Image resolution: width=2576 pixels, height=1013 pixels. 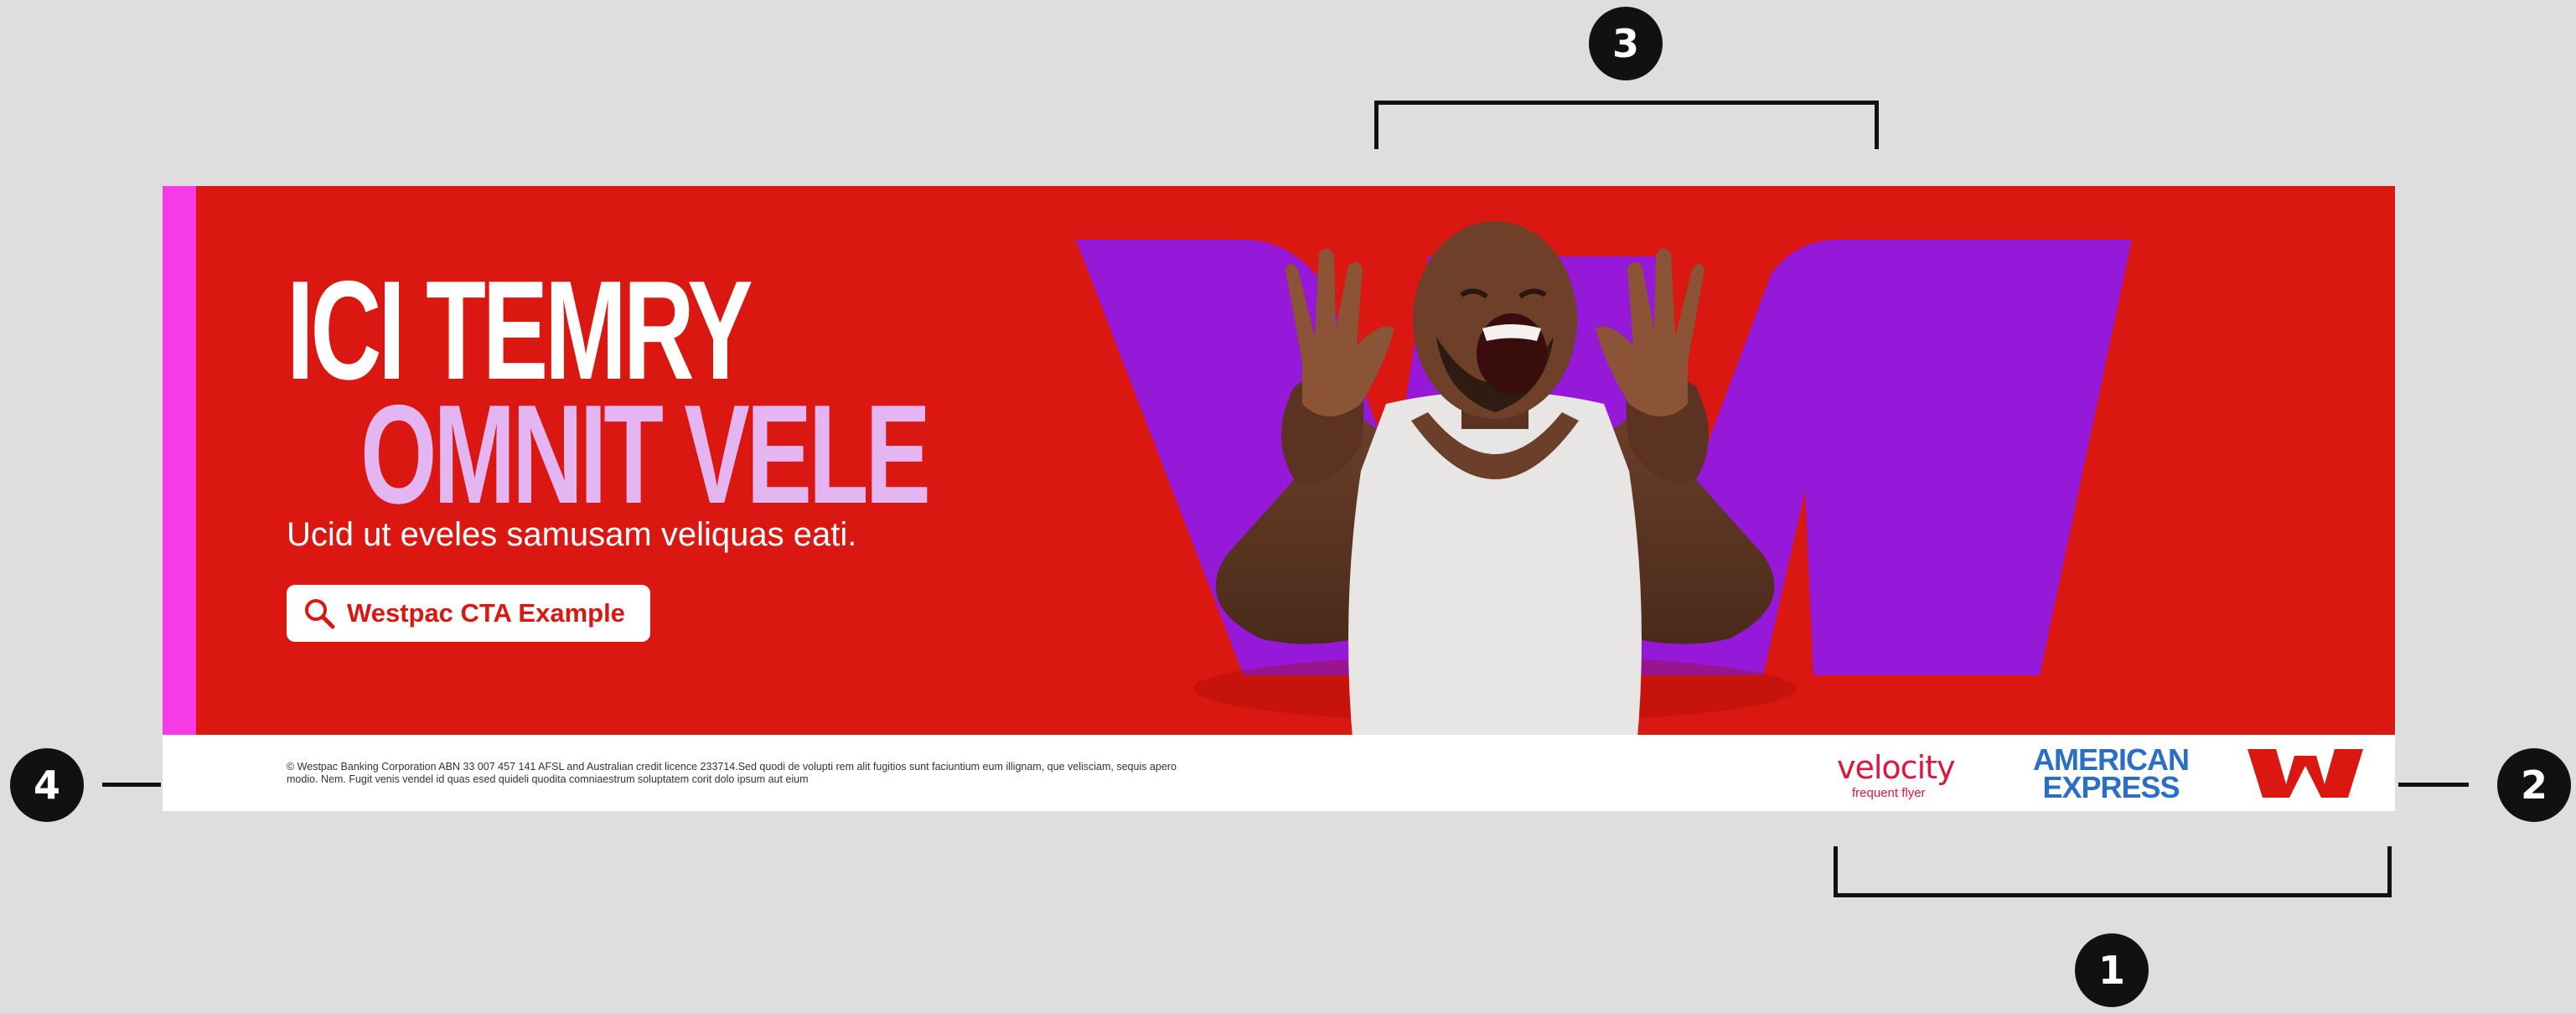 I want to click on subheadline: Ucid ut eveles samusam veliquas eati., so click(x=572, y=535).